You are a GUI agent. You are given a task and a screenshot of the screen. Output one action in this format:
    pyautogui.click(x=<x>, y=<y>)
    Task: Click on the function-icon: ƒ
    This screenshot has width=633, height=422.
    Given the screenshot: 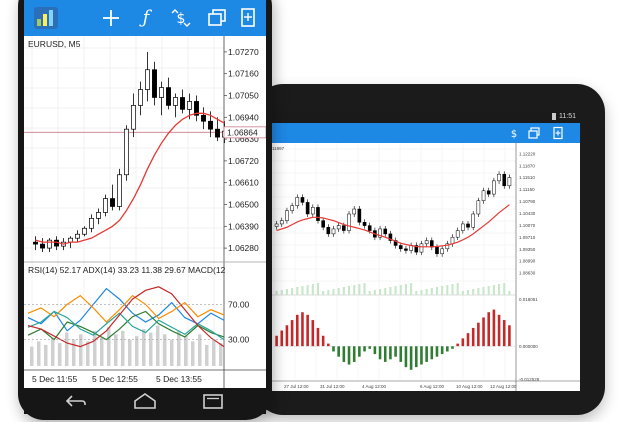 What is the action you would take?
    pyautogui.click(x=146, y=18)
    